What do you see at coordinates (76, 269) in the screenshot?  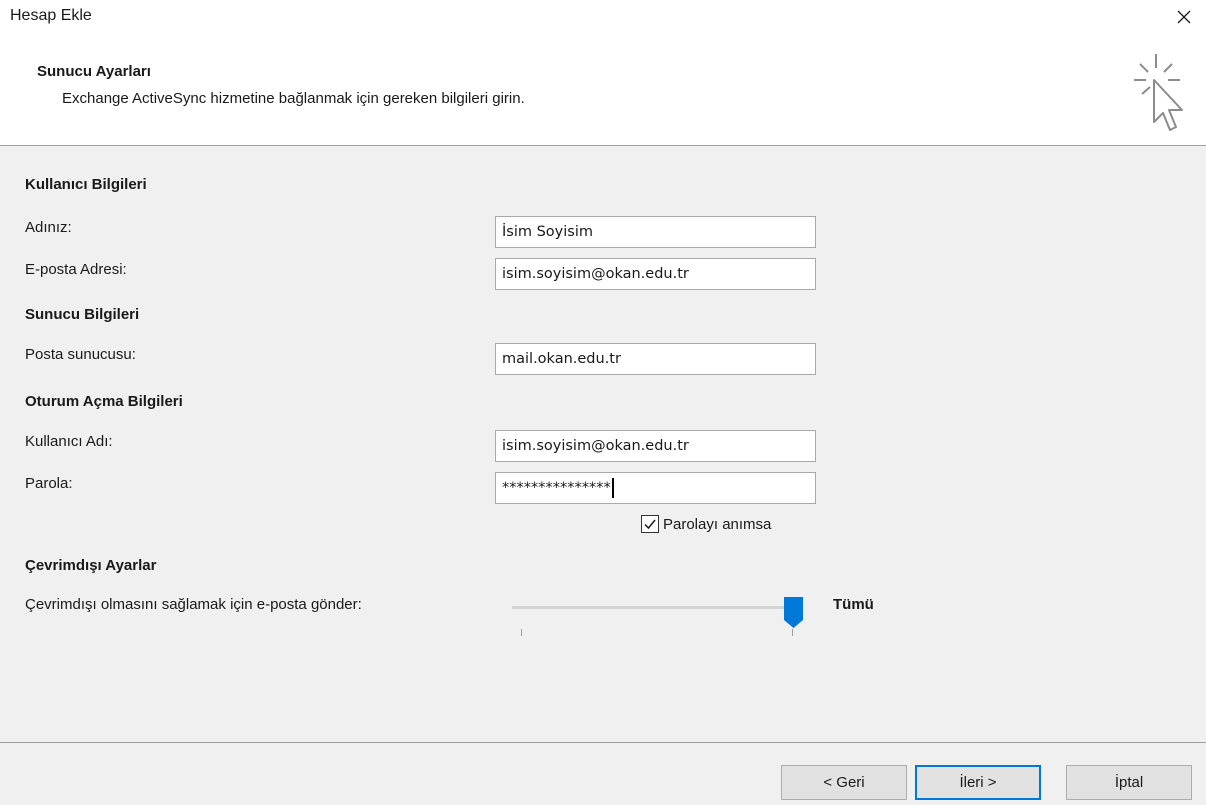 I see `email-label: E-posta Adresi:` at bounding box center [76, 269].